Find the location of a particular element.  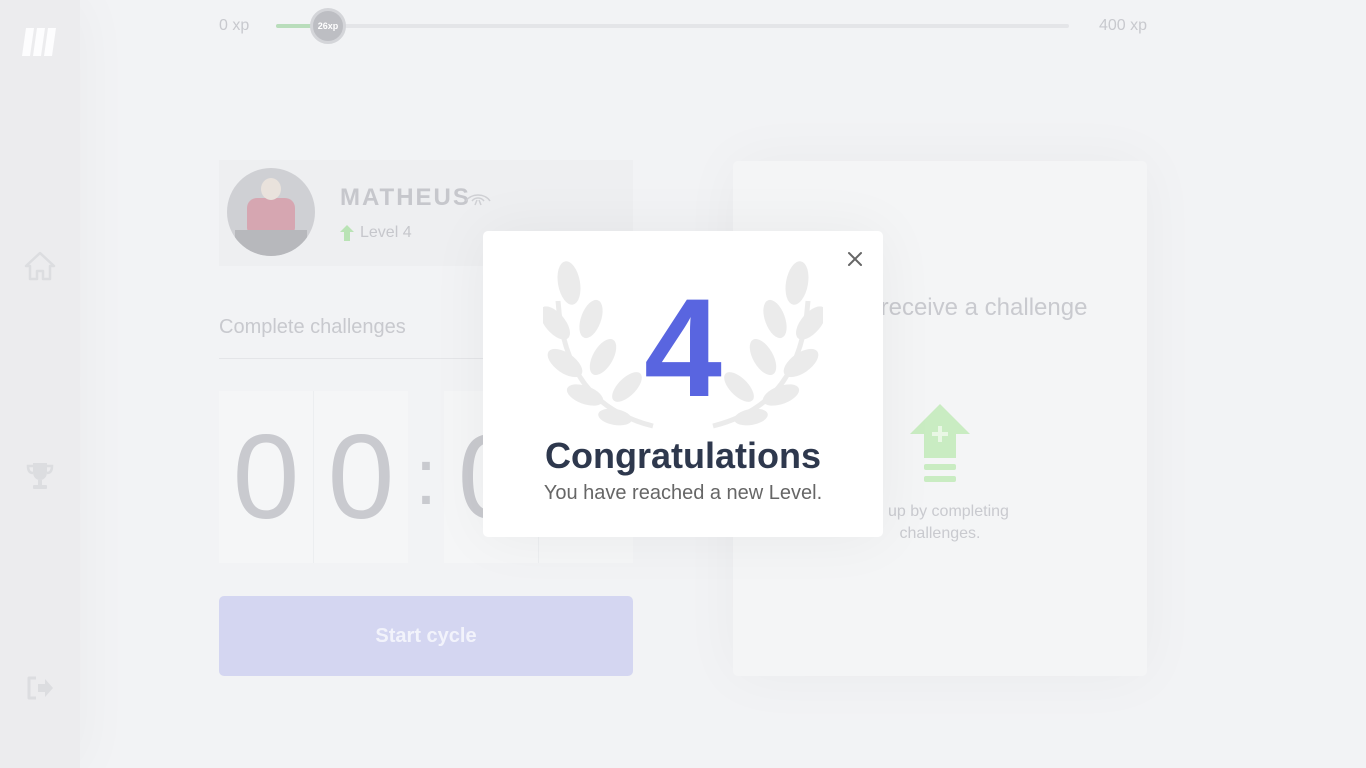

close-modal-button is located at coordinates (855, 259).